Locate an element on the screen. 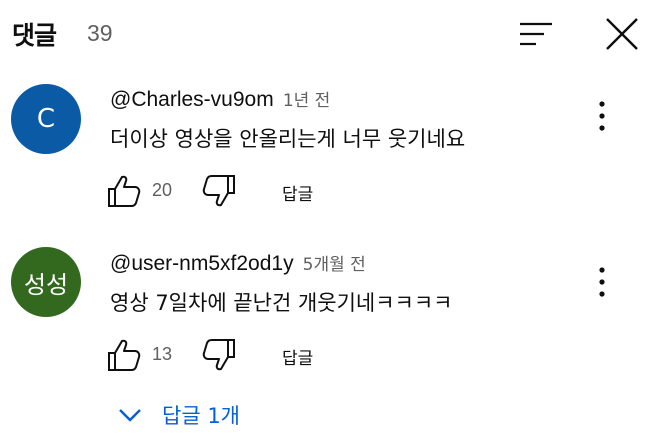  view-replies-label: 답글 1개 is located at coordinates (201, 416).